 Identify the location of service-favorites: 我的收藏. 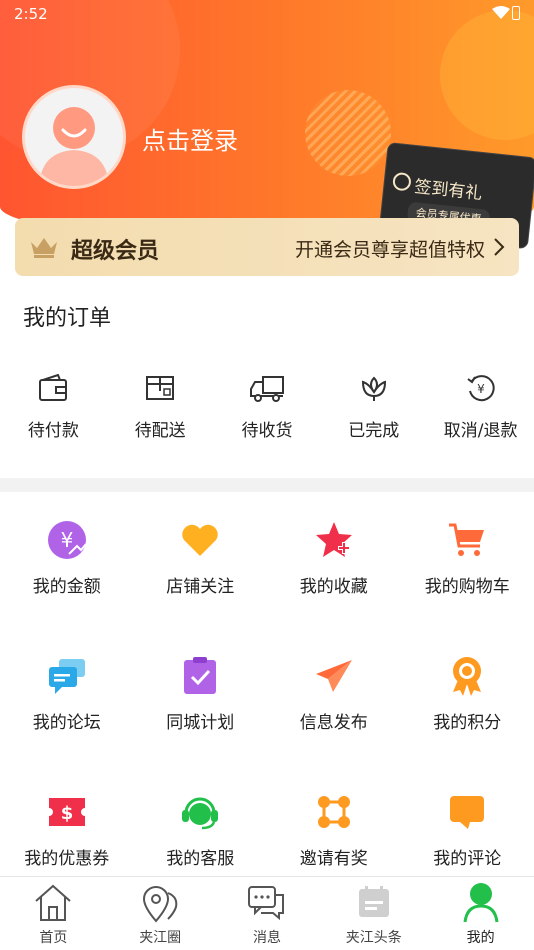
(334, 588).